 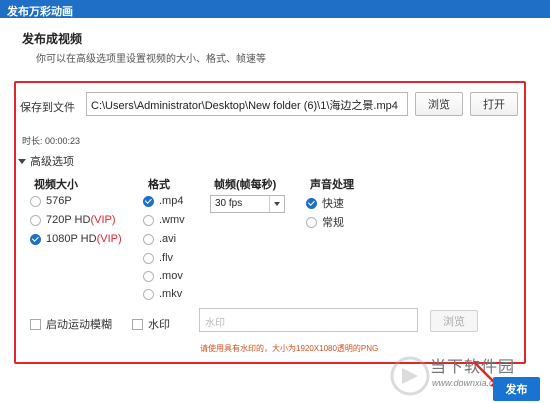 I want to click on watermark-browse-button: 浏览, so click(x=454, y=321).